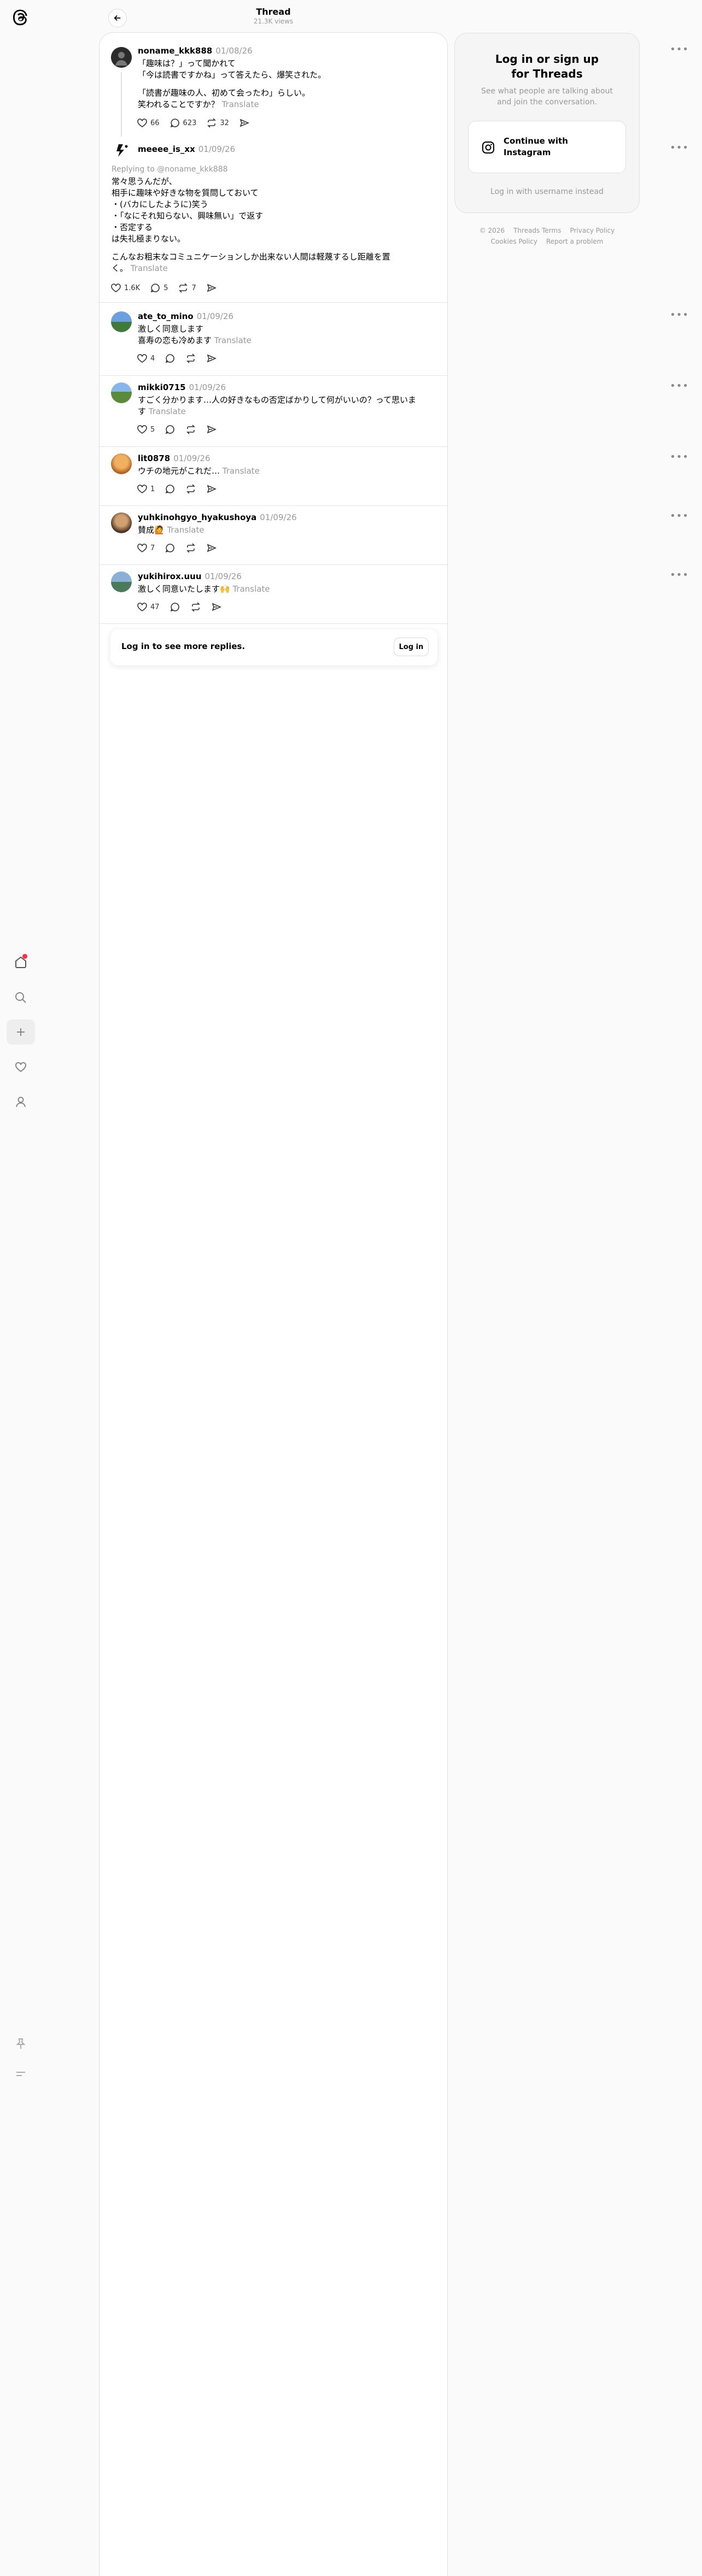  I want to click on reply-button: 5, so click(159, 287).